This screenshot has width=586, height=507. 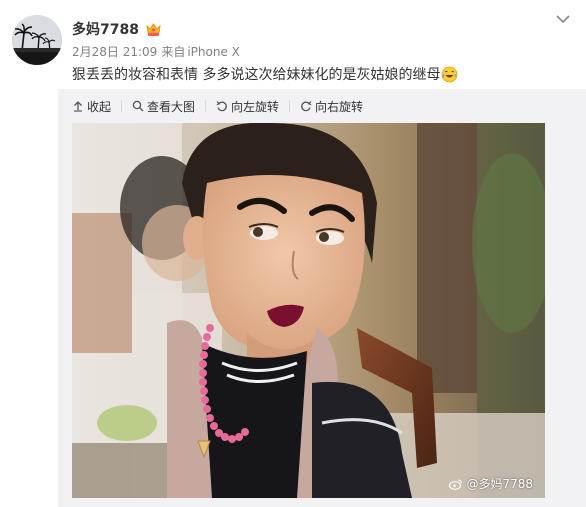 I want to click on rotate-left-label: 向左旋转, so click(x=255, y=106).